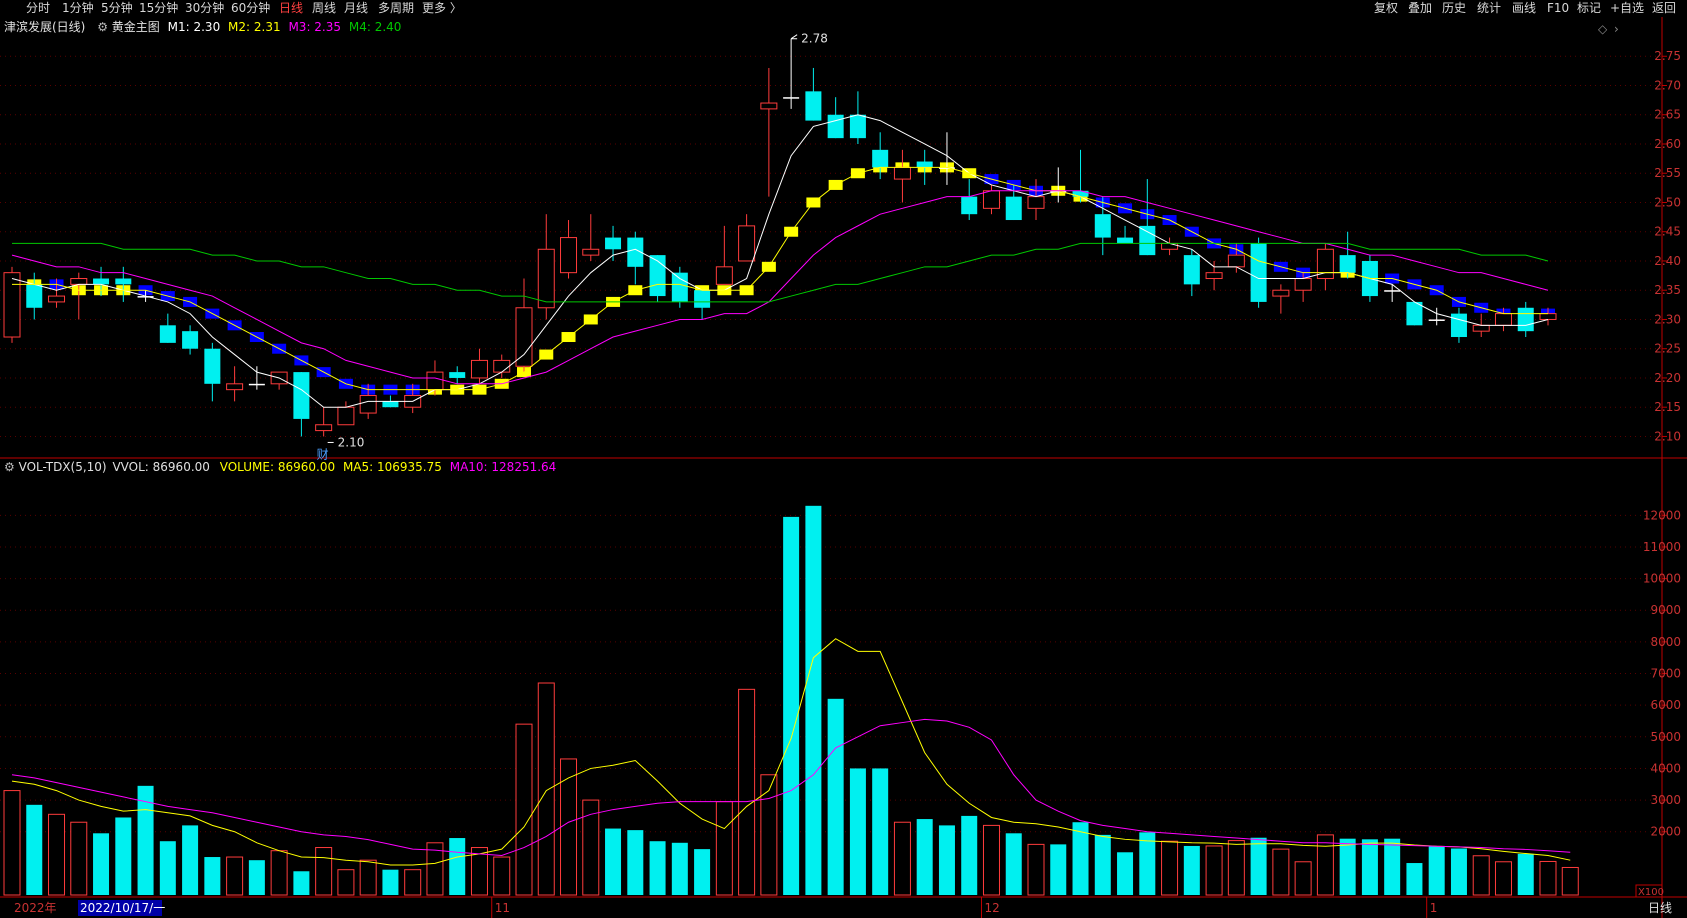 This screenshot has height=918, width=1687. Describe the element at coordinates (136, 27) in the screenshot. I see `indicator-name: 黄金主图` at that location.